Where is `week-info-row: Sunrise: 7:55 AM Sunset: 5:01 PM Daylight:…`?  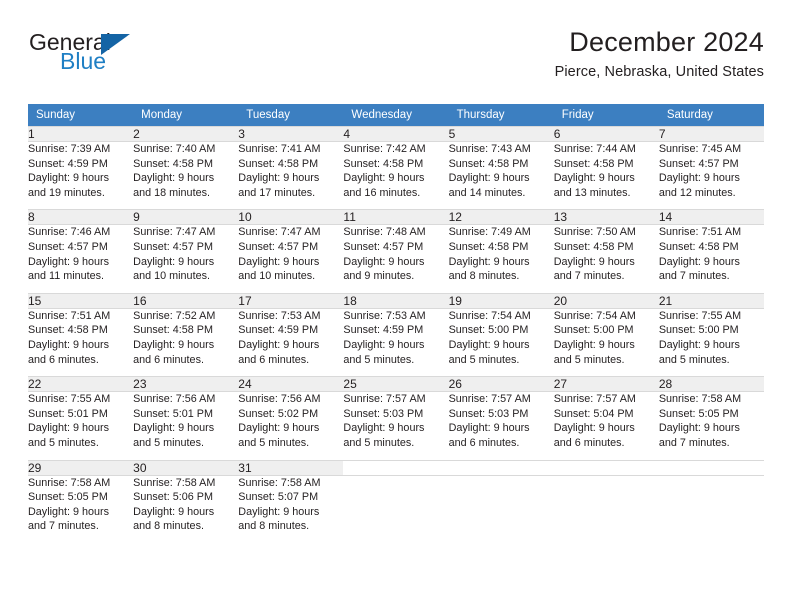
week-info-row: Sunrise: 7:55 AM Sunset: 5:01 PM Daylight:… is located at coordinates (396, 421).